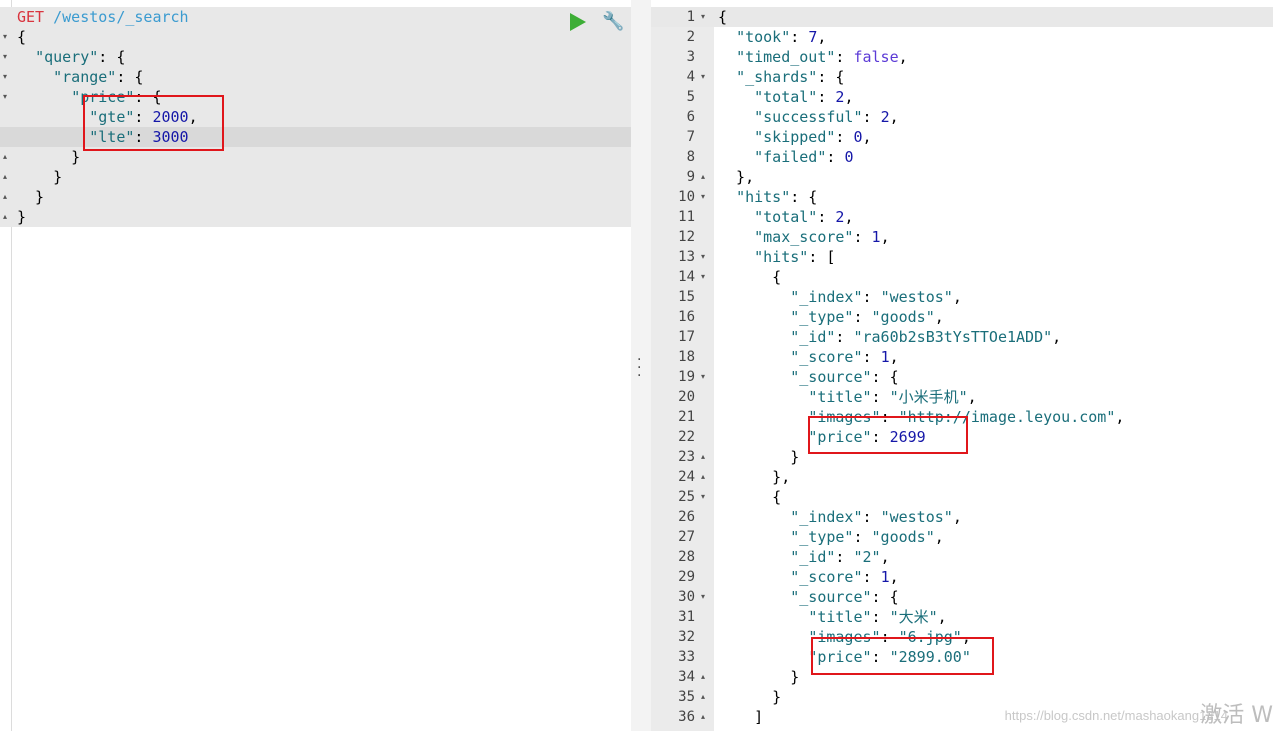 The height and width of the screenshot is (731, 1273). What do you see at coordinates (962, 597) in the screenshot?
I see `response-code-line: 30 ▾ "_source": {` at bounding box center [962, 597].